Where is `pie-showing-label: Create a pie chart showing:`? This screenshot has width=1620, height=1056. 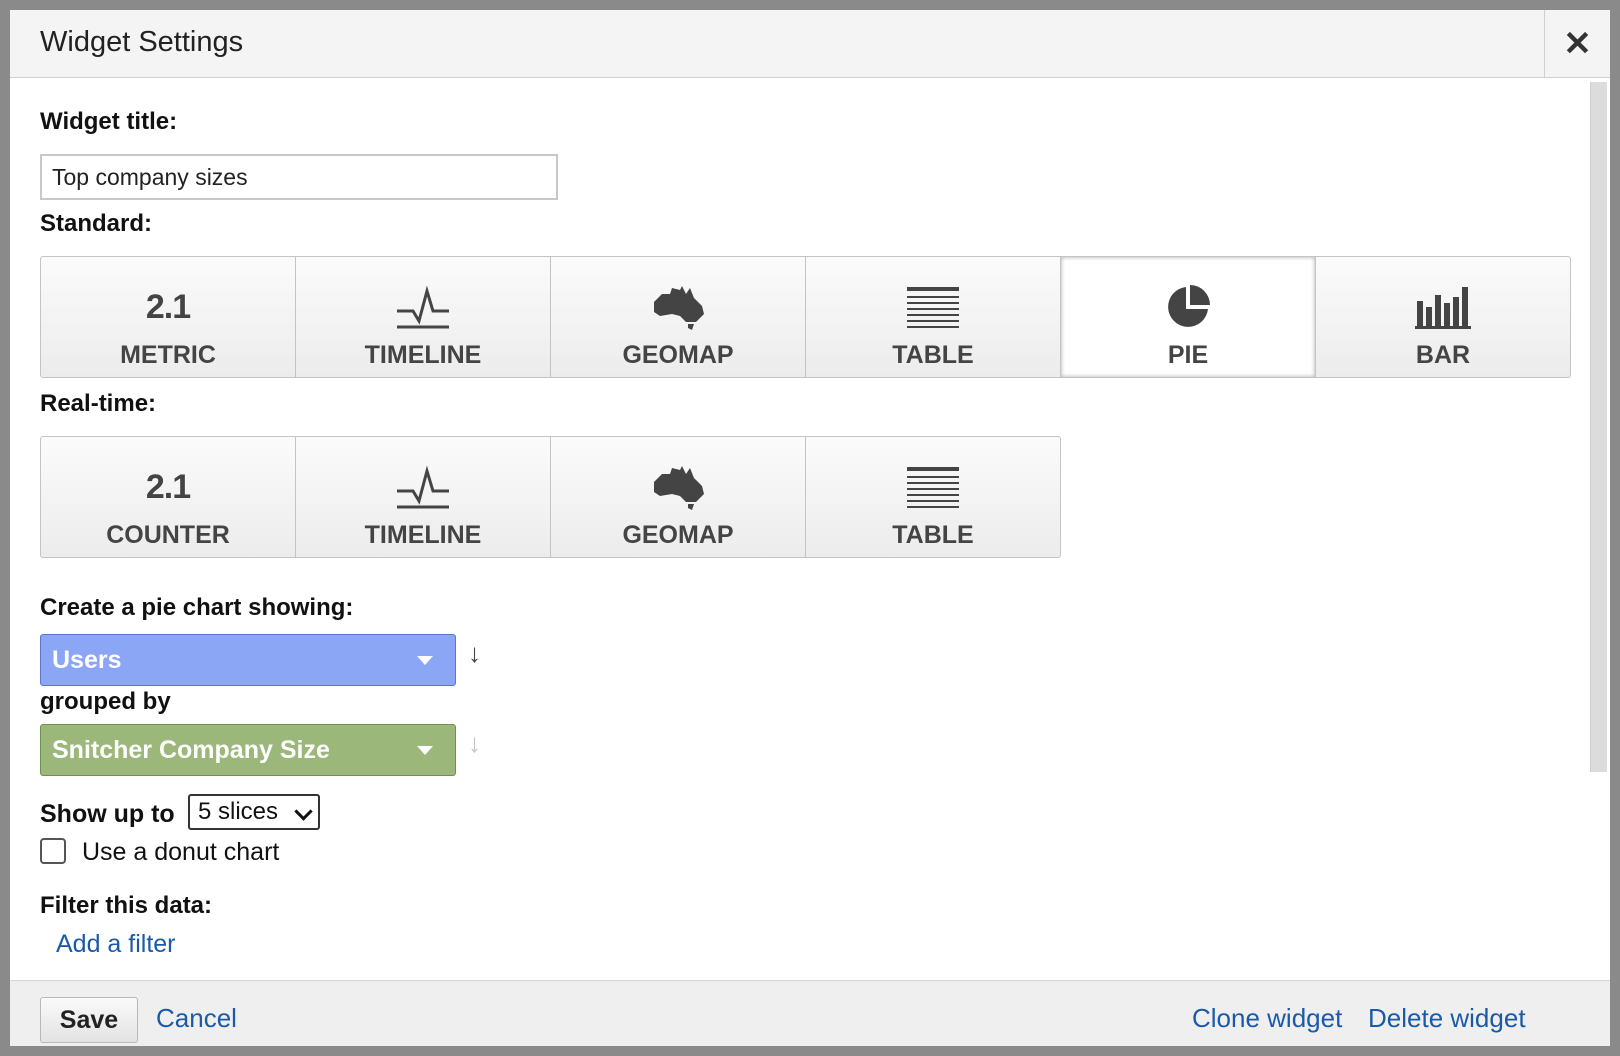 pie-showing-label: Create a pie chart showing: is located at coordinates (197, 607).